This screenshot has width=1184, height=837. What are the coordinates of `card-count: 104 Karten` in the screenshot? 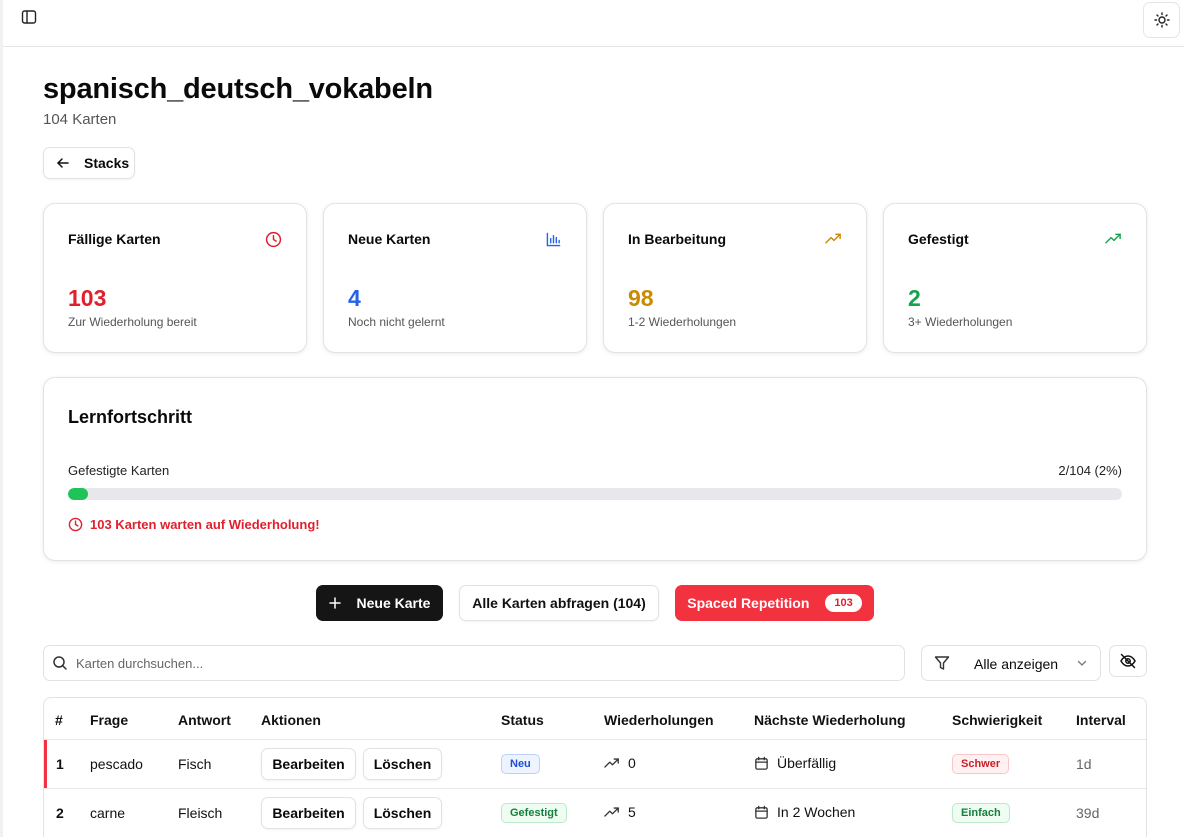 It's located at (80, 119).